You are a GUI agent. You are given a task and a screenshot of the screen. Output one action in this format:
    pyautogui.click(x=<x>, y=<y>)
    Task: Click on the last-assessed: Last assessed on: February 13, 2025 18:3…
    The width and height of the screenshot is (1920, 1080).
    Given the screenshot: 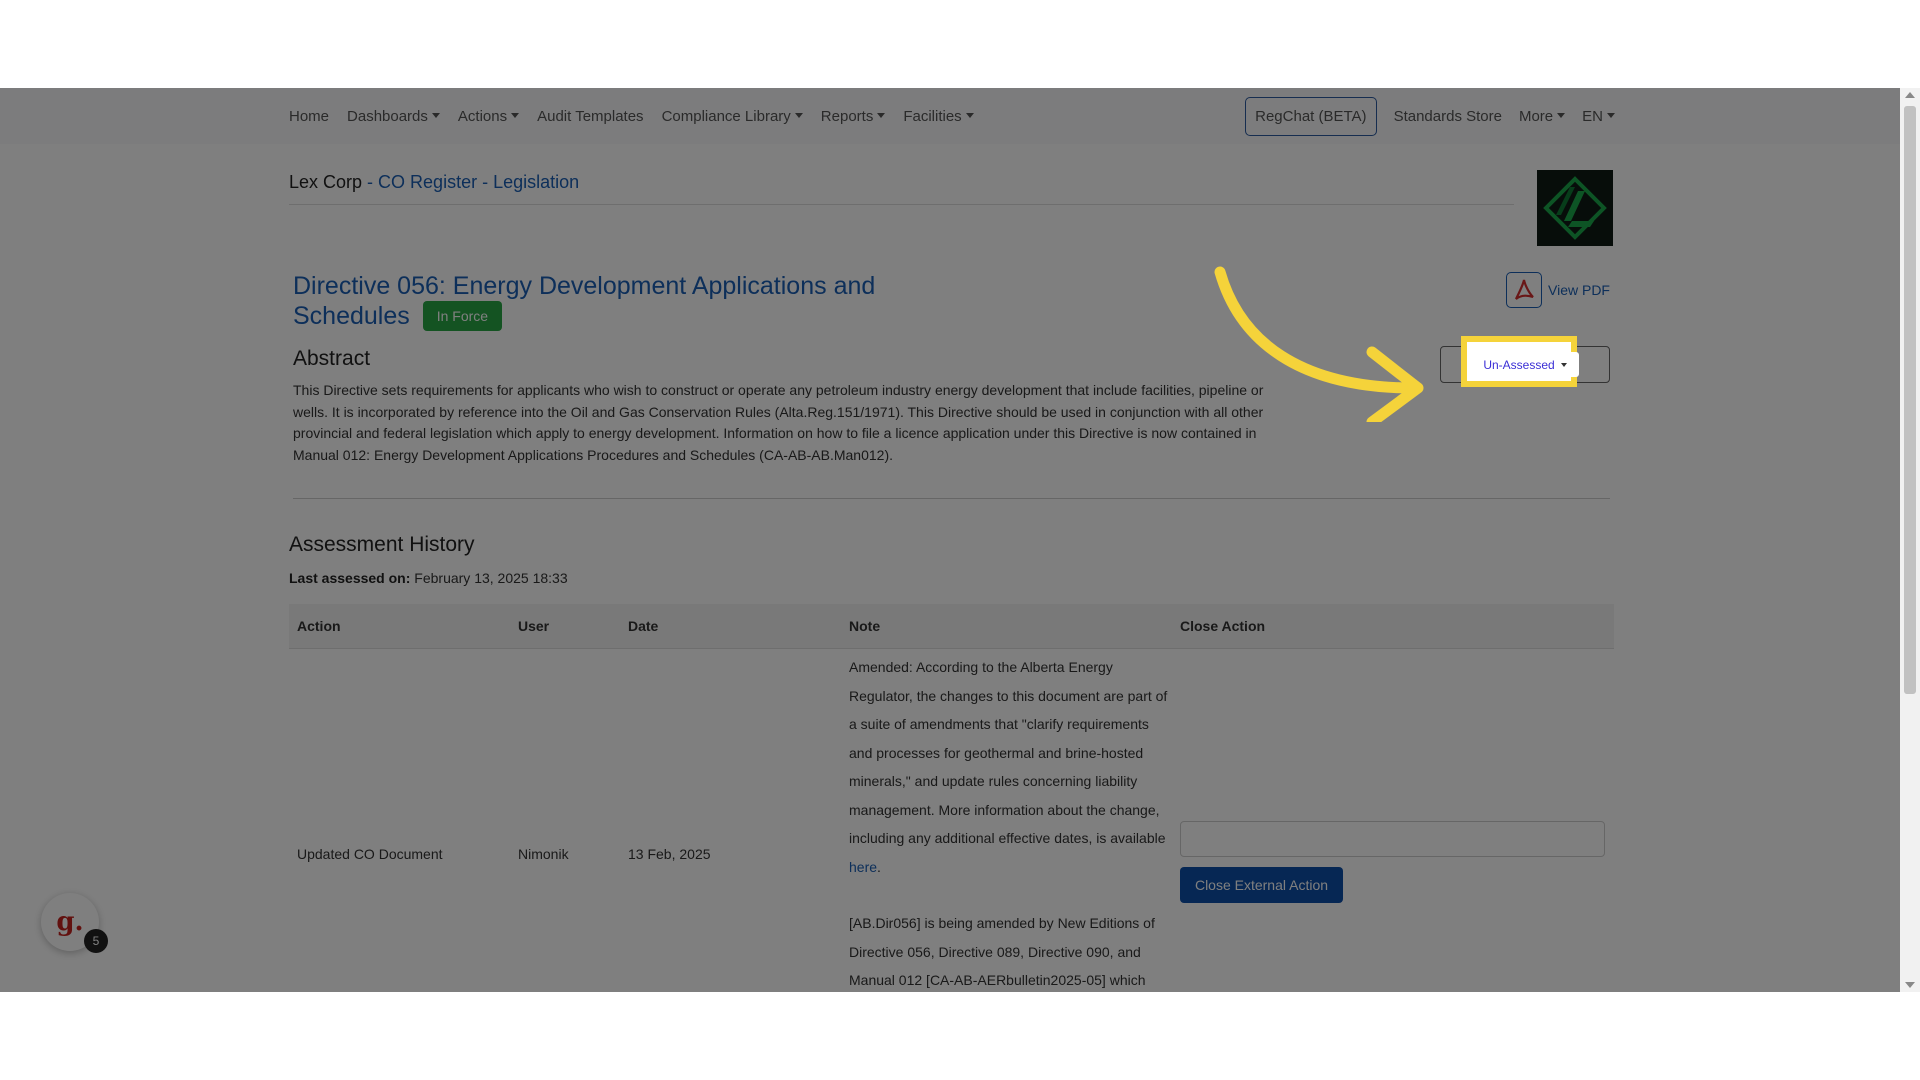 What is the action you would take?
    pyautogui.click(x=428, y=578)
    